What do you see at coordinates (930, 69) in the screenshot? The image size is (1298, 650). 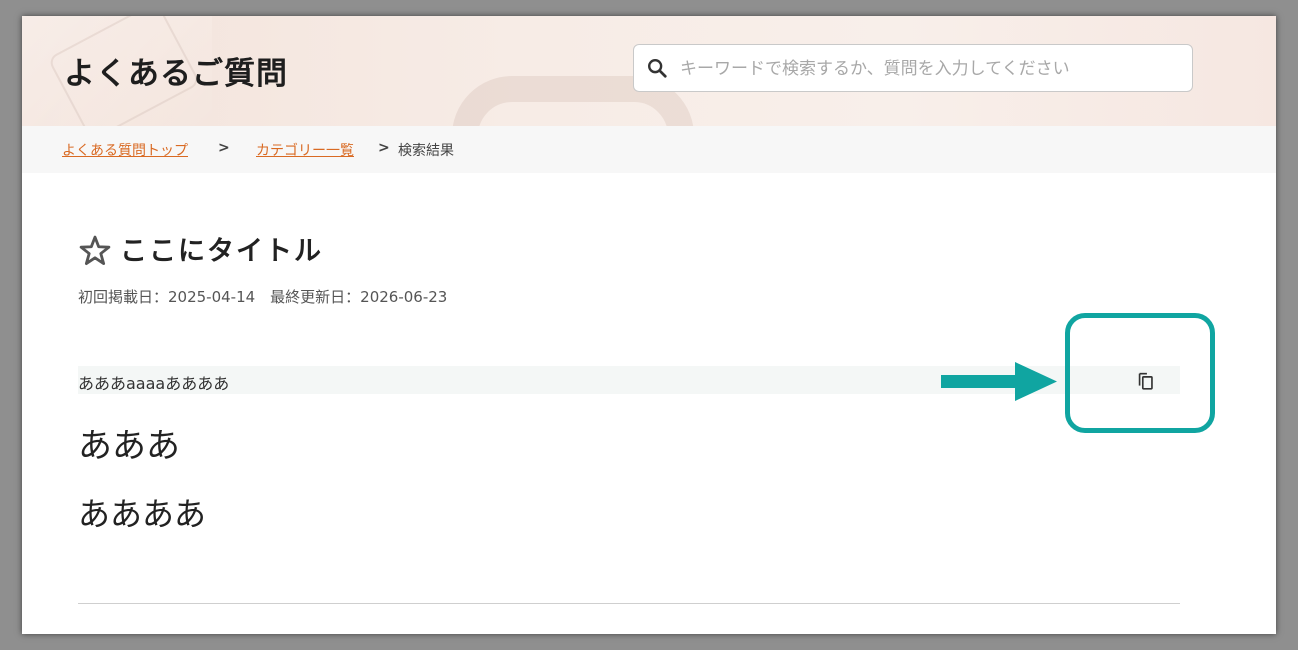 I see `search-input` at bounding box center [930, 69].